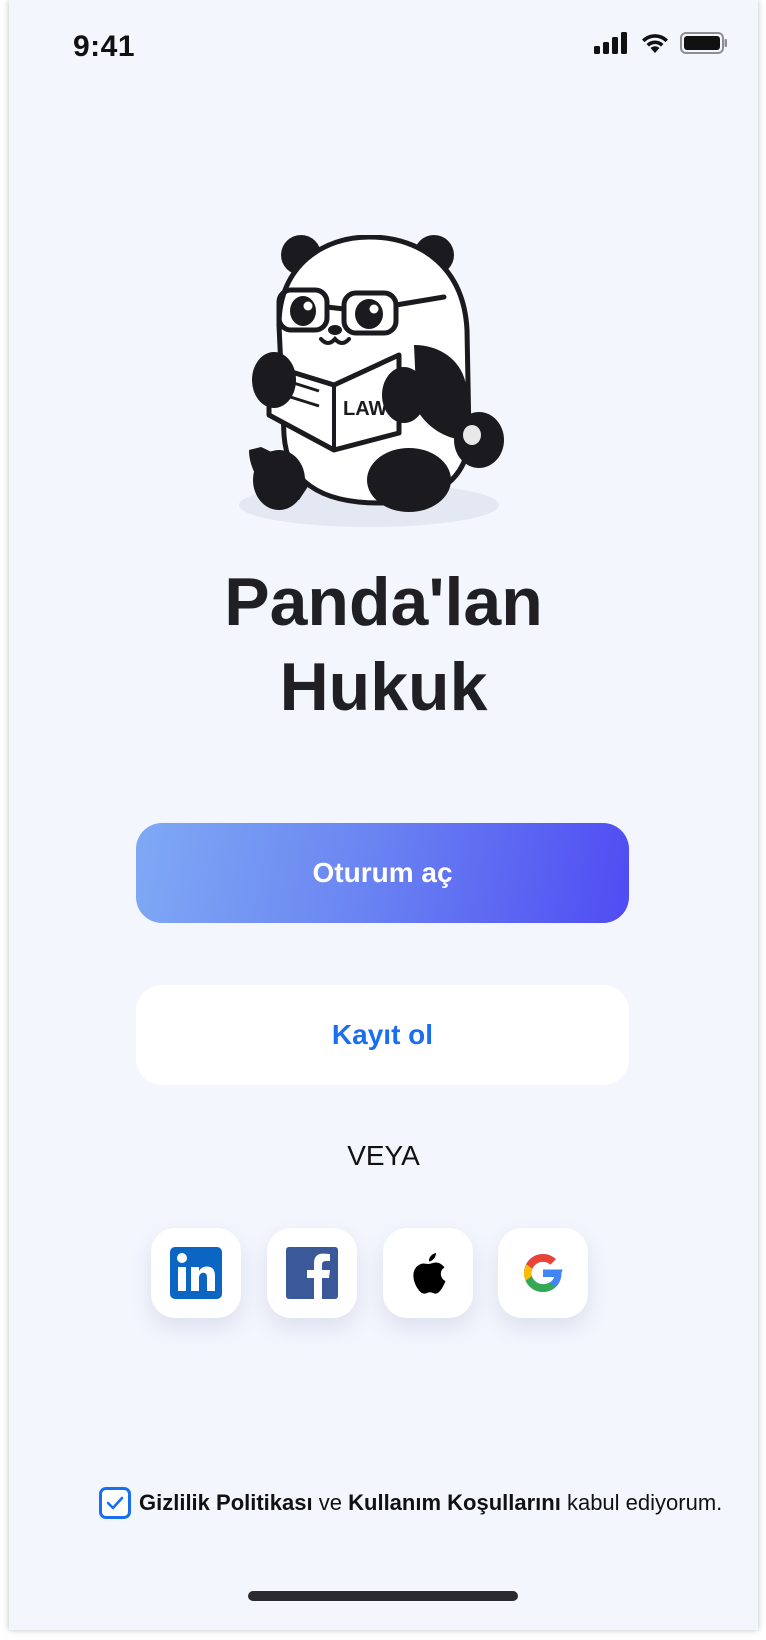 This screenshot has width=766, height=1640. Describe the element at coordinates (365, 409) in the screenshot. I see `book-label: LAW` at that location.